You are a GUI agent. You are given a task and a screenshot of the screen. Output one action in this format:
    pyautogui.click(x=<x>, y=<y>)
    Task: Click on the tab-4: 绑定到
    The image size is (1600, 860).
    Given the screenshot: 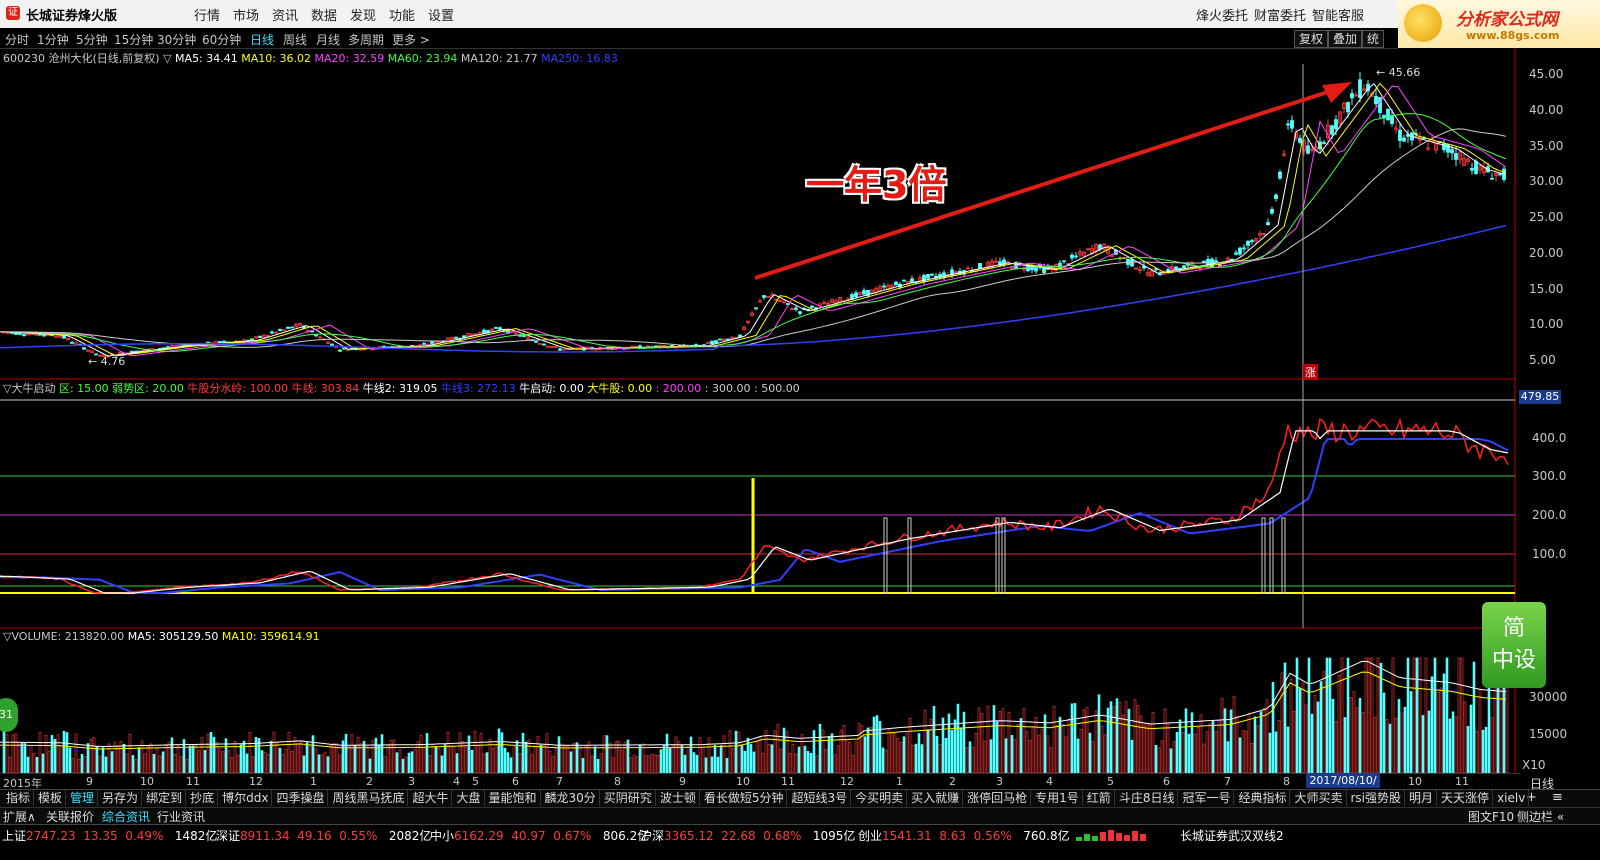 What is the action you would take?
    pyautogui.click(x=165, y=798)
    